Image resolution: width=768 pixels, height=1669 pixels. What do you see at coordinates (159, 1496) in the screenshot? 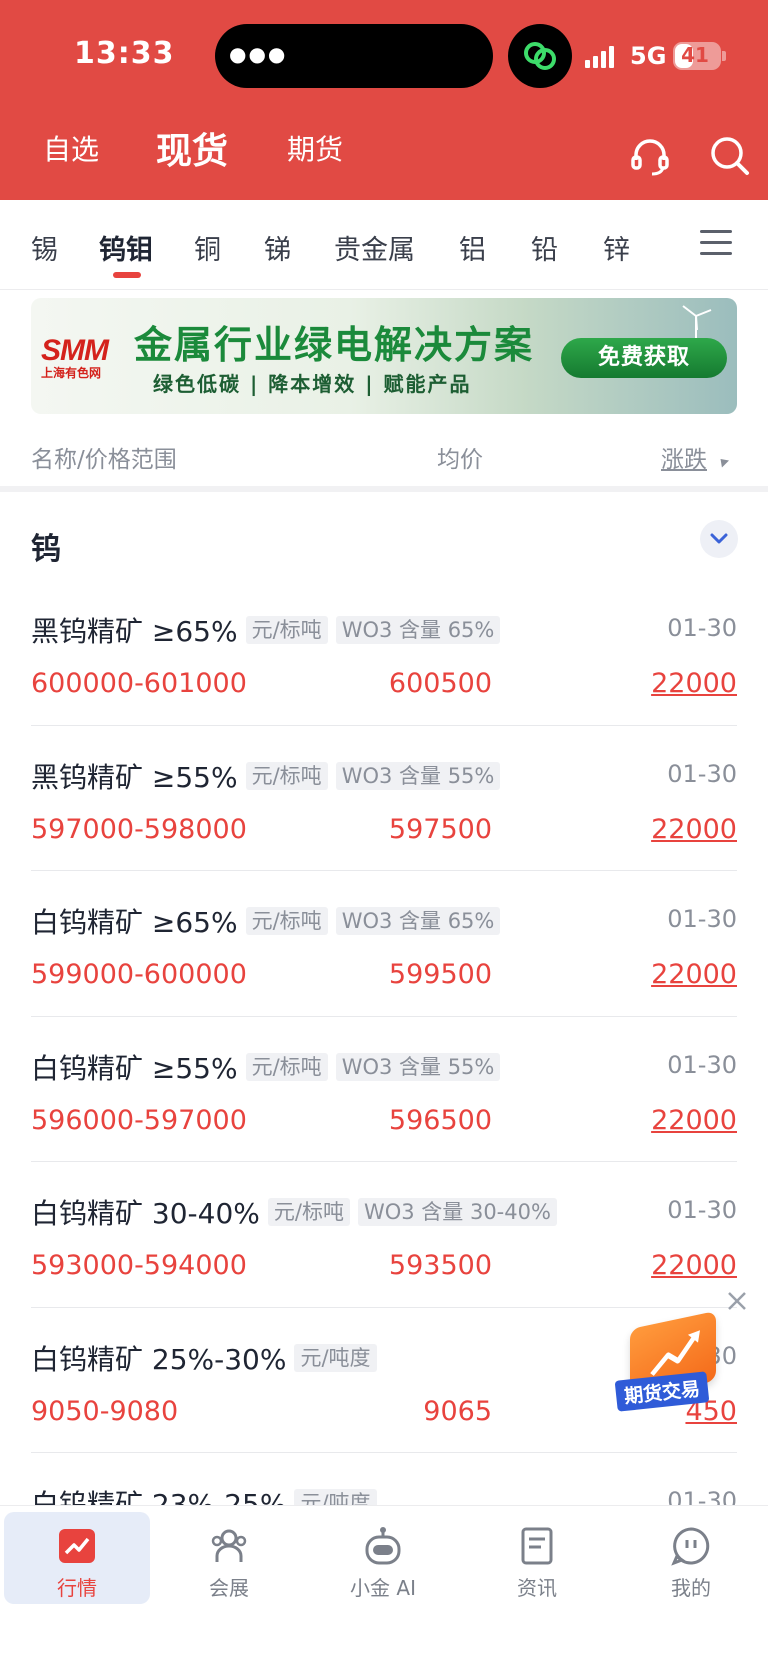
I see `product-name: 白钨精矿 23%-25%` at bounding box center [159, 1496].